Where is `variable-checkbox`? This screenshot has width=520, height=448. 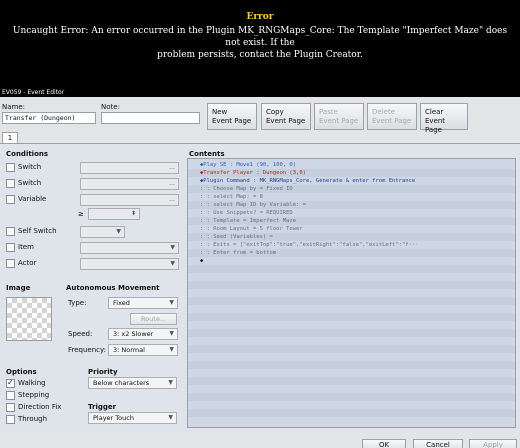 variable-checkbox is located at coordinates (10, 199).